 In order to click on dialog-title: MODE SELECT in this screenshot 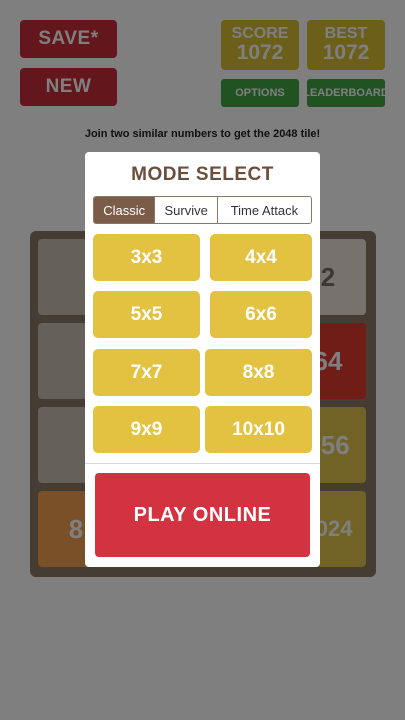, I will do `click(202, 174)`.